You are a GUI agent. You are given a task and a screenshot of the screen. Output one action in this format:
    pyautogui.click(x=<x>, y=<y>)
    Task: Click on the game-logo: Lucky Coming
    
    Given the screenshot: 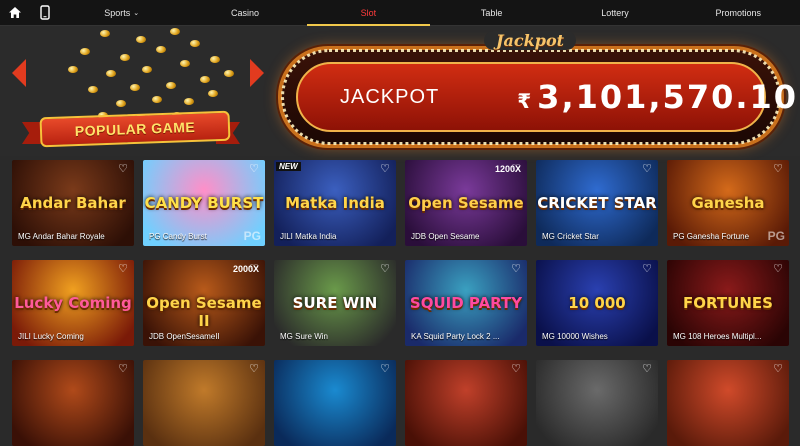 What is the action you would take?
    pyautogui.click(x=73, y=303)
    